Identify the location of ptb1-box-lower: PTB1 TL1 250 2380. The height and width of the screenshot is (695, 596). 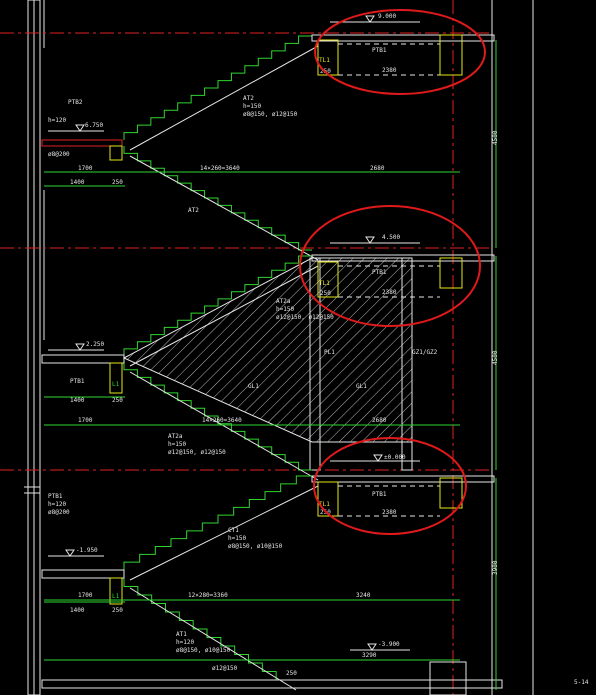
(390, 497).